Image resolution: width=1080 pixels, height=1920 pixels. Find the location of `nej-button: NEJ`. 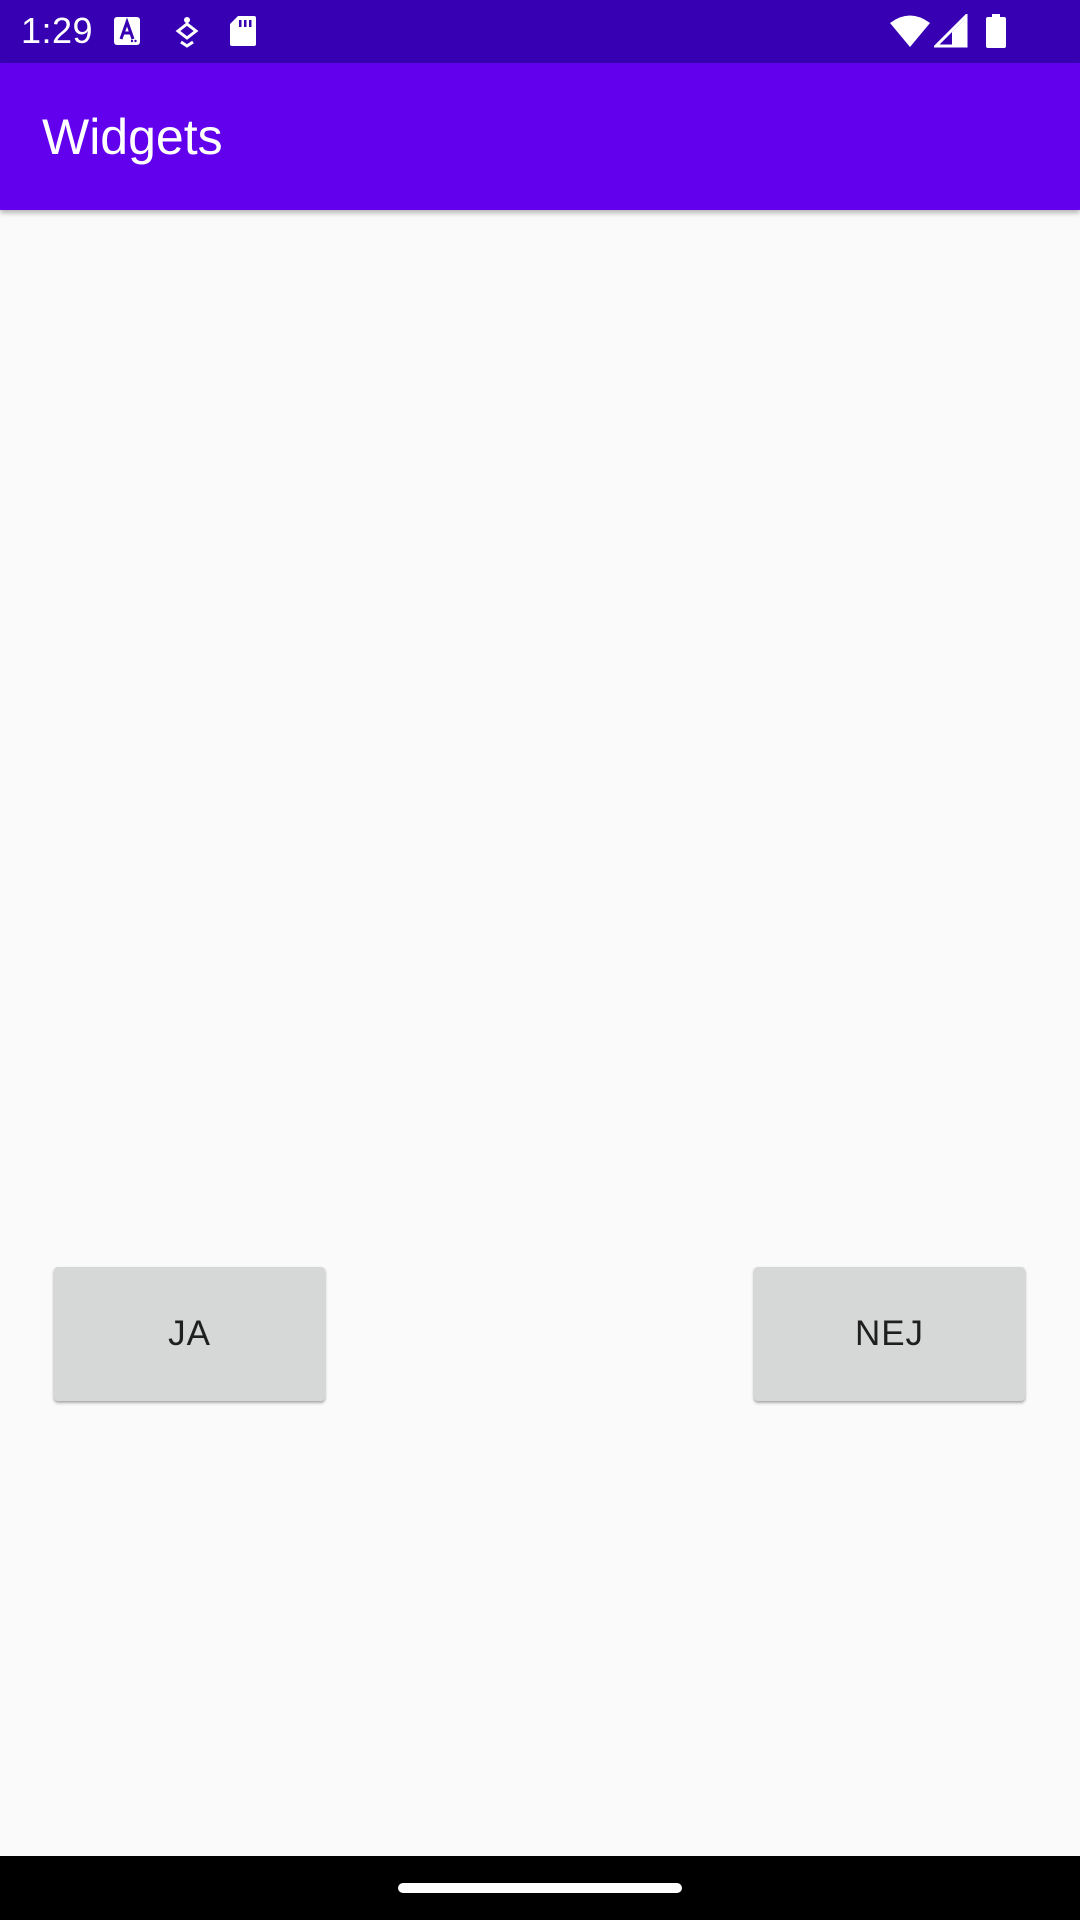

nej-button: NEJ is located at coordinates (889, 1334).